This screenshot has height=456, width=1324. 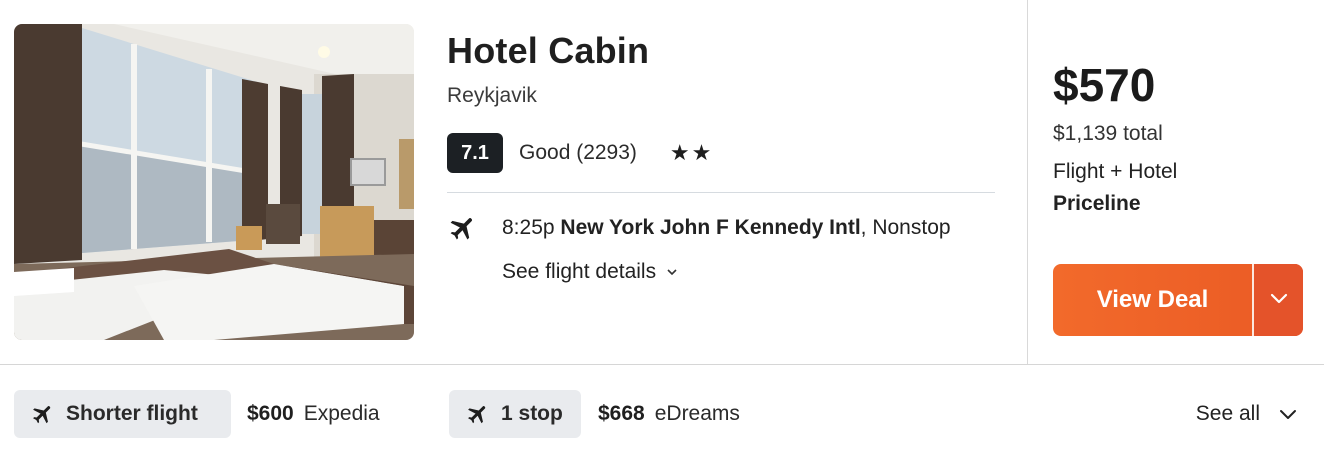 I want to click on nightly-price: $570, so click(x=1104, y=85).